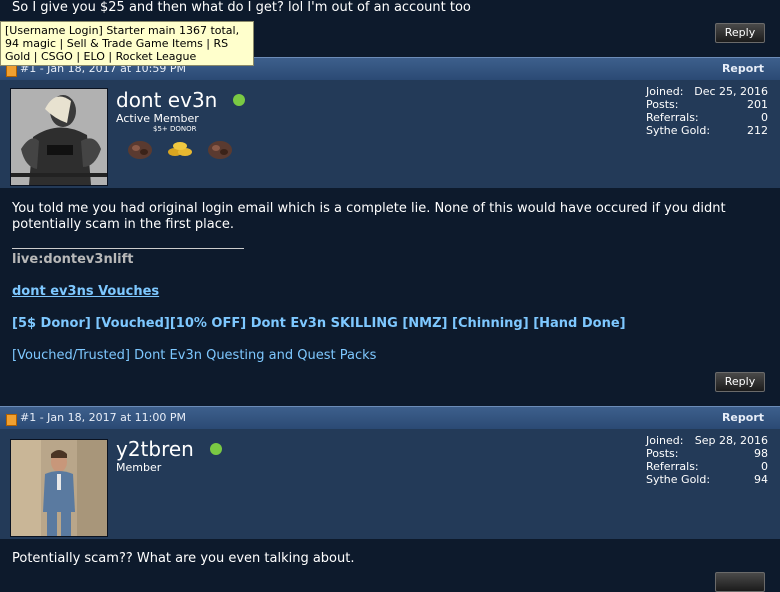 This screenshot has height=592, width=780. What do you see at coordinates (761, 479) in the screenshot?
I see `stat-value: 94` at bounding box center [761, 479].